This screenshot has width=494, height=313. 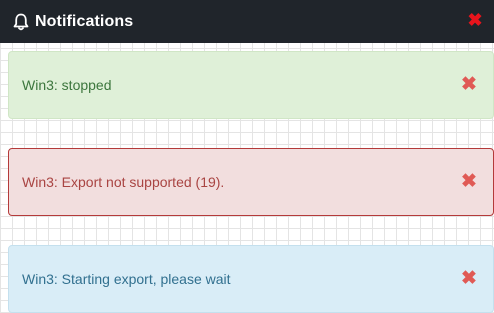 I want to click on notification-message: Win3: Export not supported (19)., so click(x=123, y=182).